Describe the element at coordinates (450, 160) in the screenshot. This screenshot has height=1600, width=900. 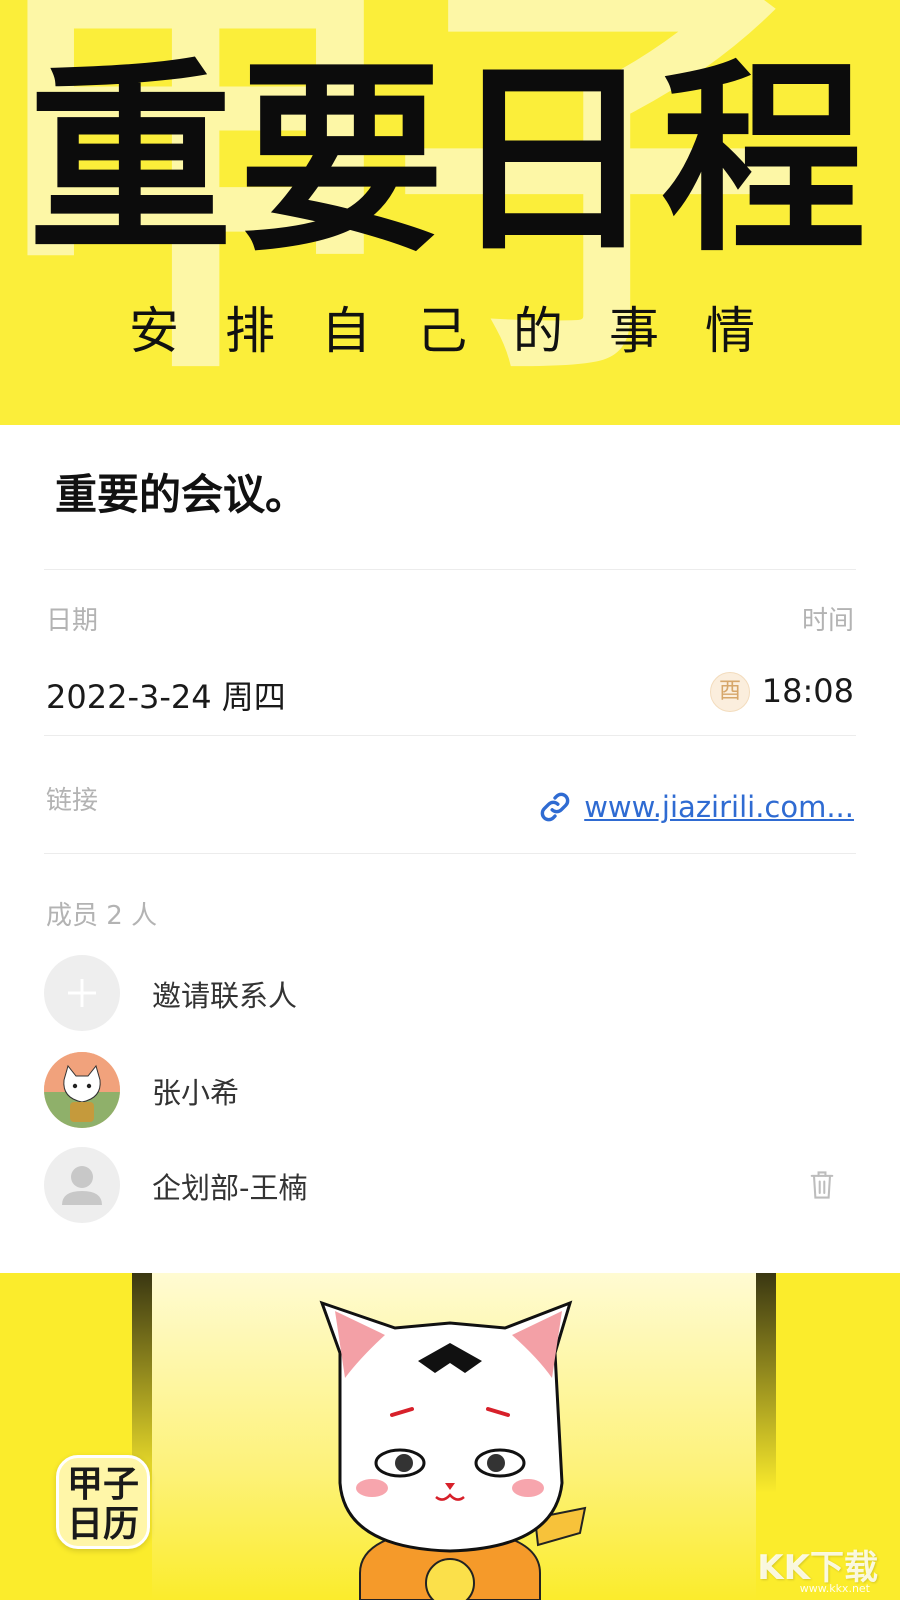
I see `hero-title: 重要日程` at that location.